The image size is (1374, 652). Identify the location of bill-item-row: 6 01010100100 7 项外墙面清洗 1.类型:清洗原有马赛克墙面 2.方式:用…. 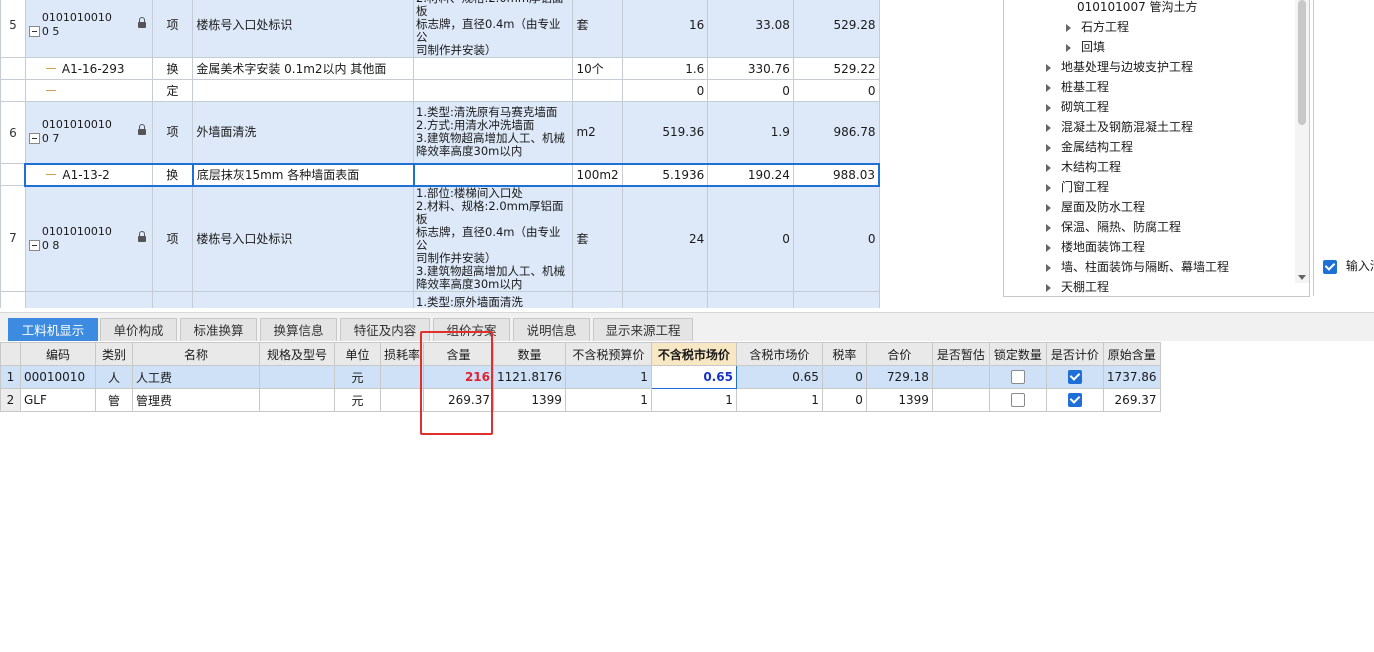
(440, 132).